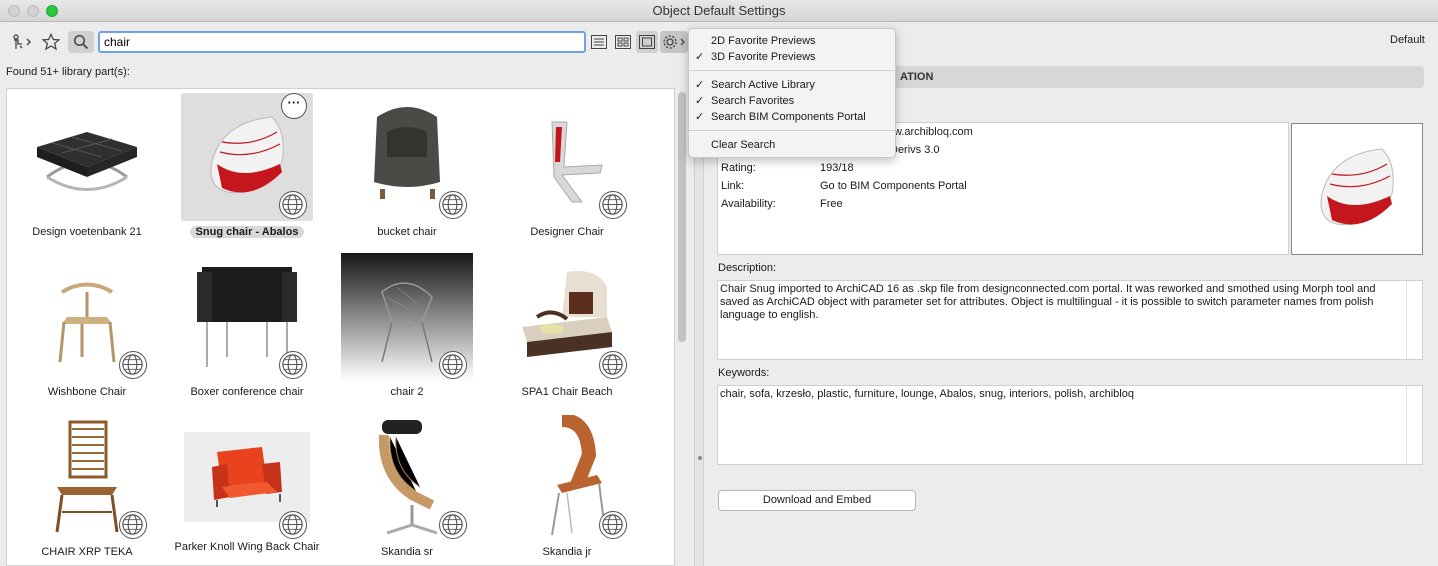  I want to click on library-item: Skandia jr, so click(567, 487).